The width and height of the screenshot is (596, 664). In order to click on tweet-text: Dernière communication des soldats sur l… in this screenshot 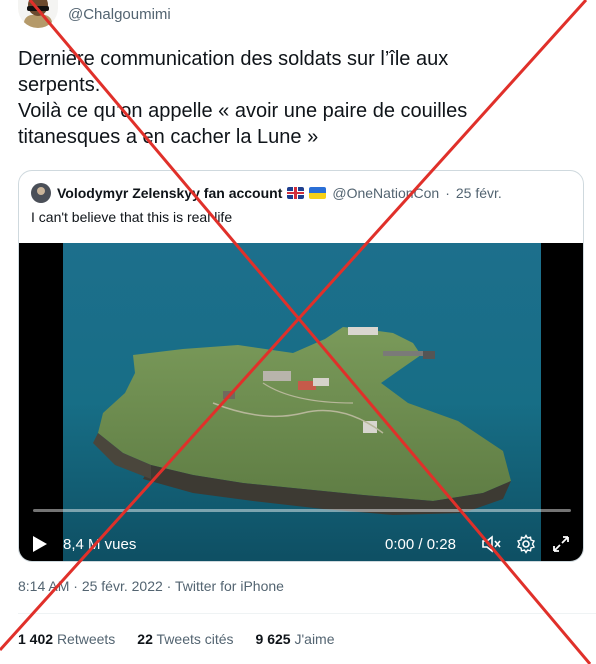, I will do `click(298, 98)`.